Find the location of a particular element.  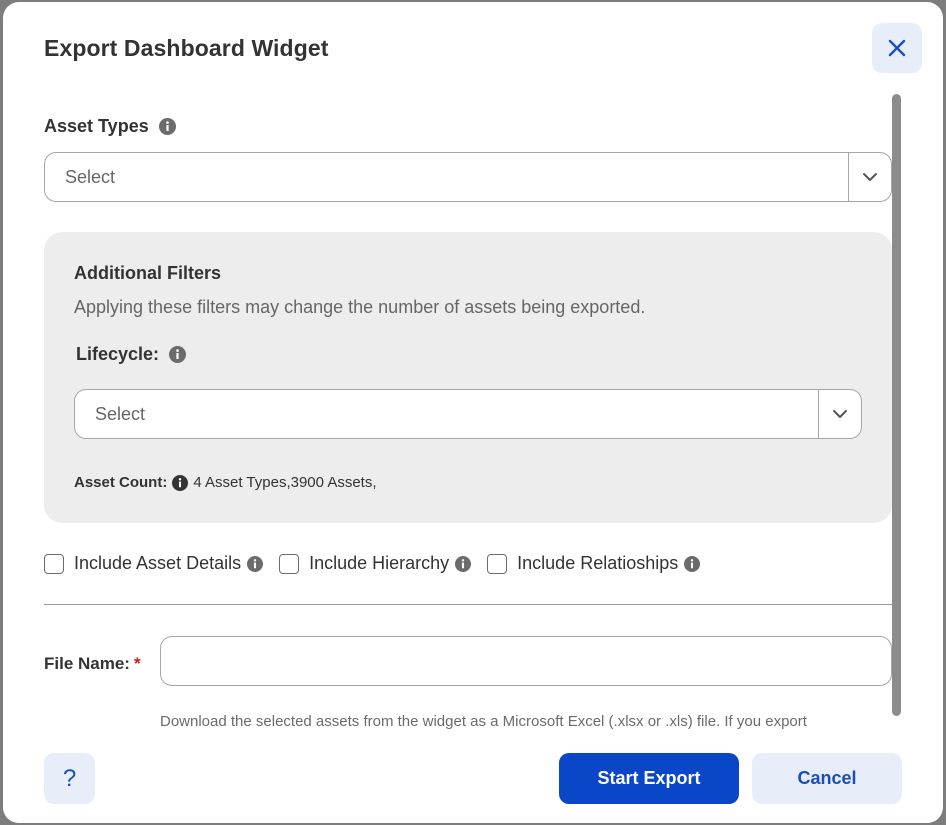

include-asset-details-checkbox is located at coordinates (54, 563).